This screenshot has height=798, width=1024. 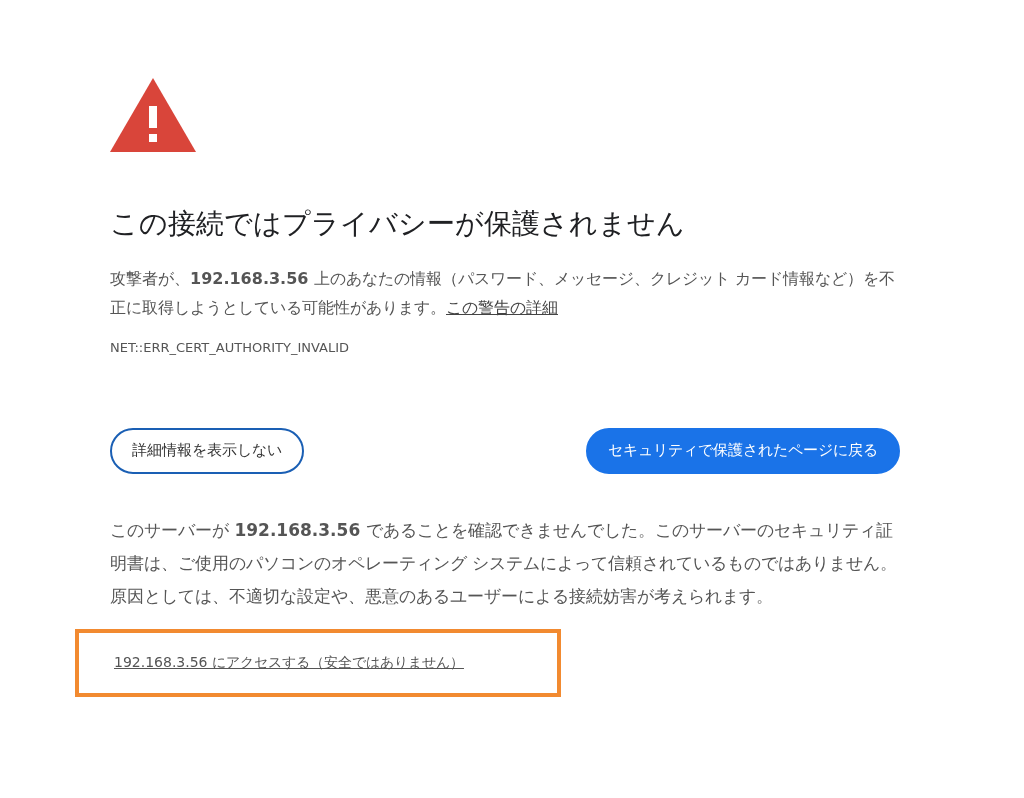 I want to click on error-code: NET::ERR_CERT_AUTHORITY_INVALID, so click(x=230, y=348).